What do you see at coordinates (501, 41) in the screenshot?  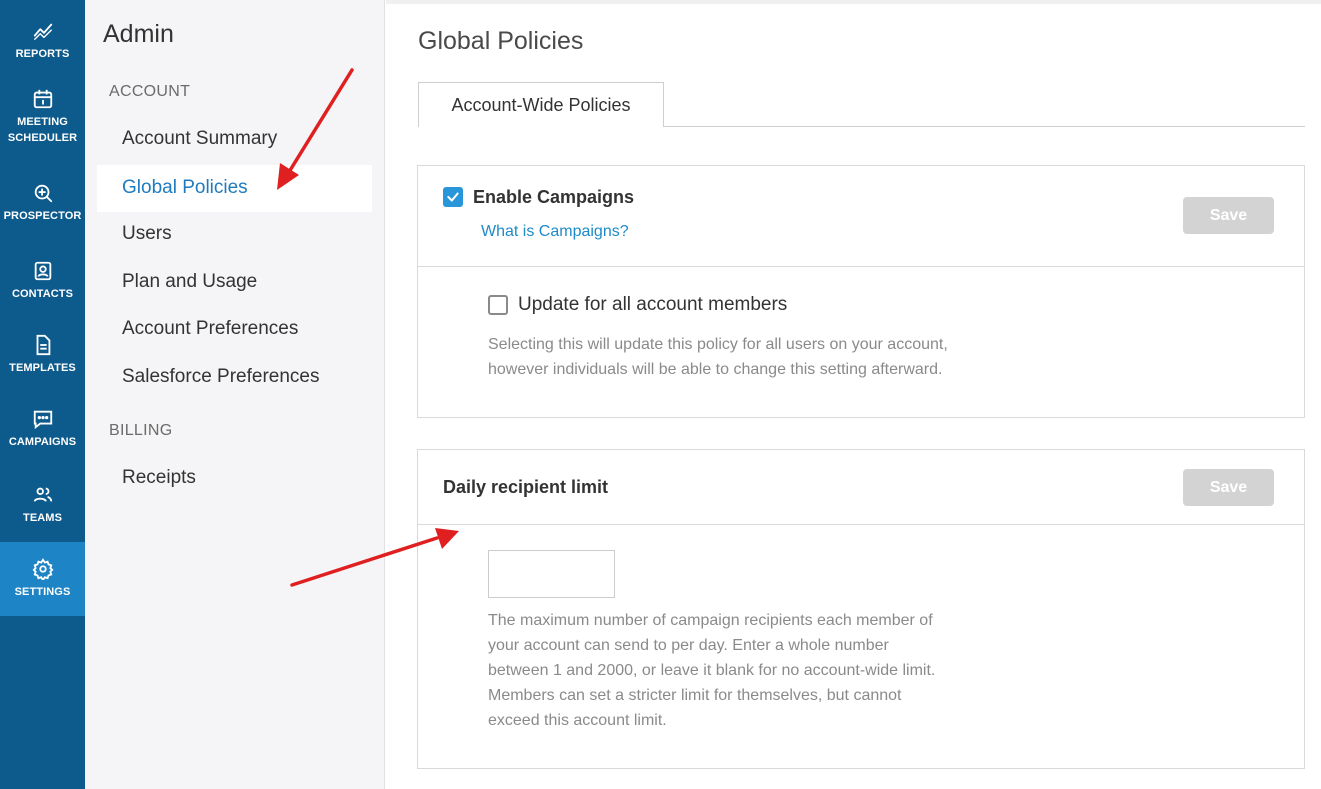 I see `page-title: Global Policies` at bounding box center [501, 41].